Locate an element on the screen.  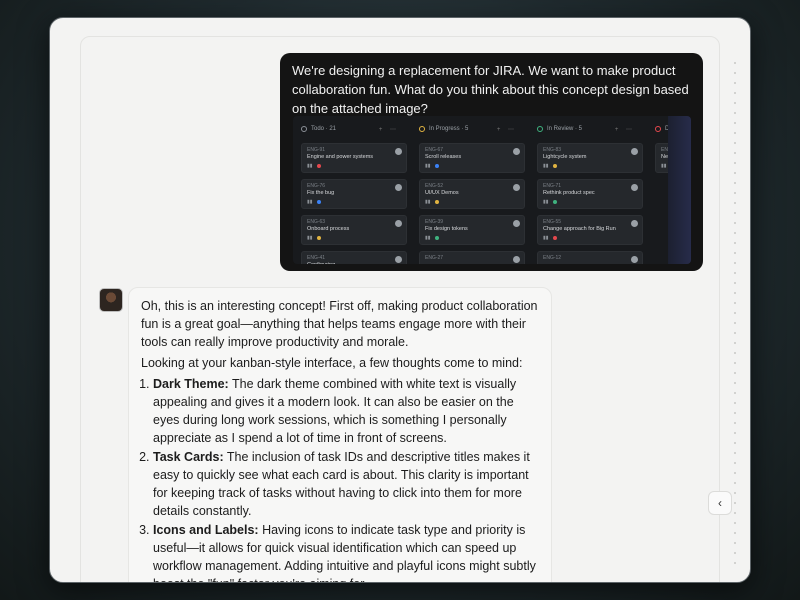
collapse-sidebar-button: ‹ is located at coordinates (720, 503).